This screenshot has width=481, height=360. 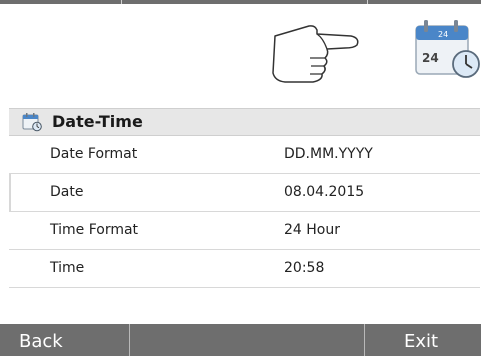 I want to click on middle-button, so click(x=247, y=340).